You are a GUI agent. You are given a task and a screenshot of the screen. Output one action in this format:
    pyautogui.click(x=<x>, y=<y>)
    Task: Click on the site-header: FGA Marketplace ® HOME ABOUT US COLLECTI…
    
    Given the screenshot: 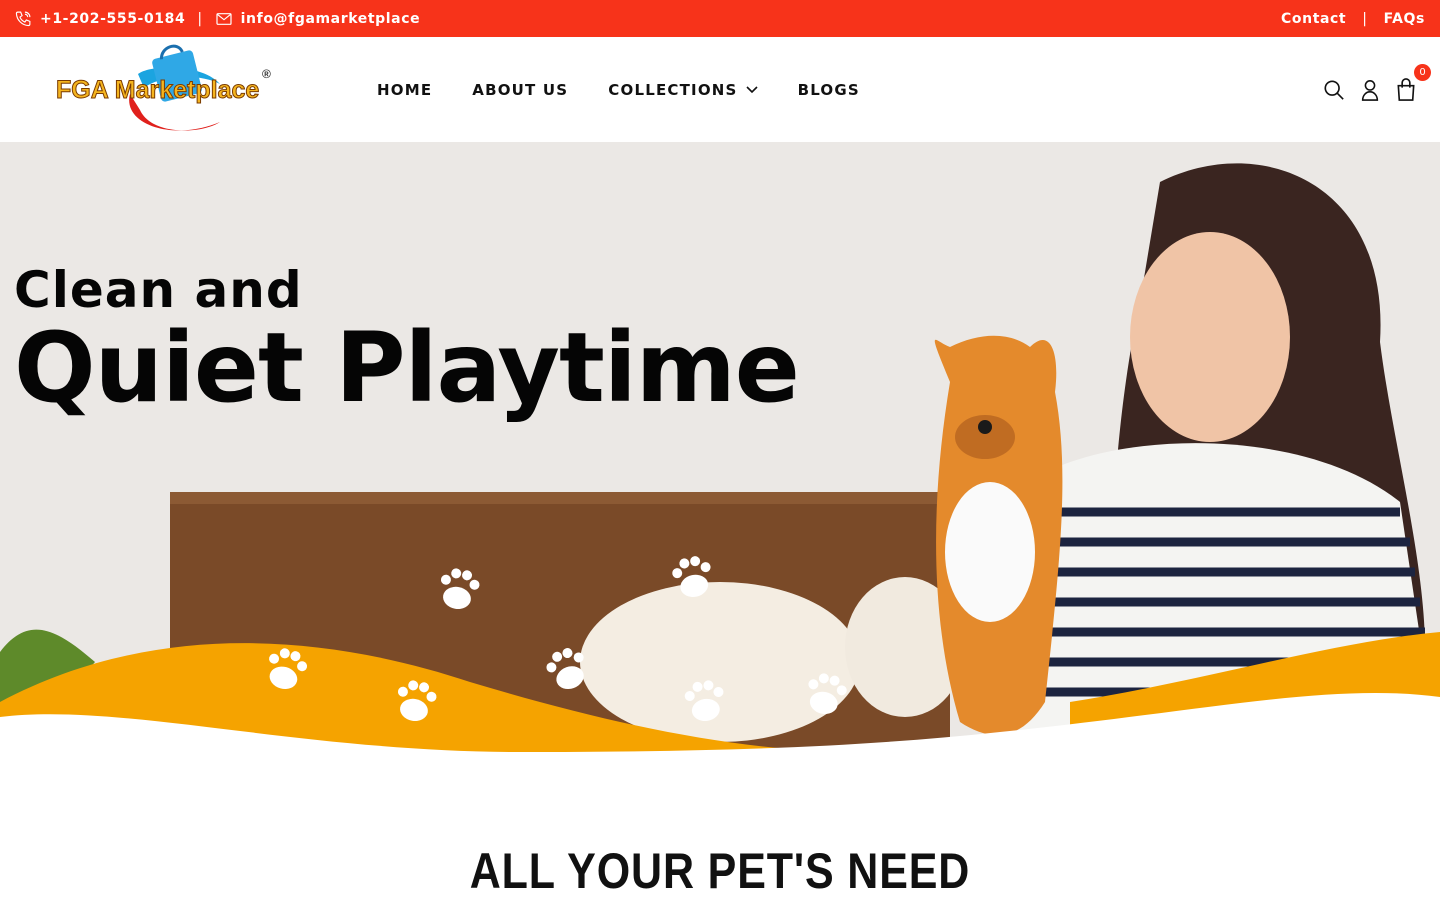 What is the action you would take?
    pyautogui.click(x=720, y=89)
    